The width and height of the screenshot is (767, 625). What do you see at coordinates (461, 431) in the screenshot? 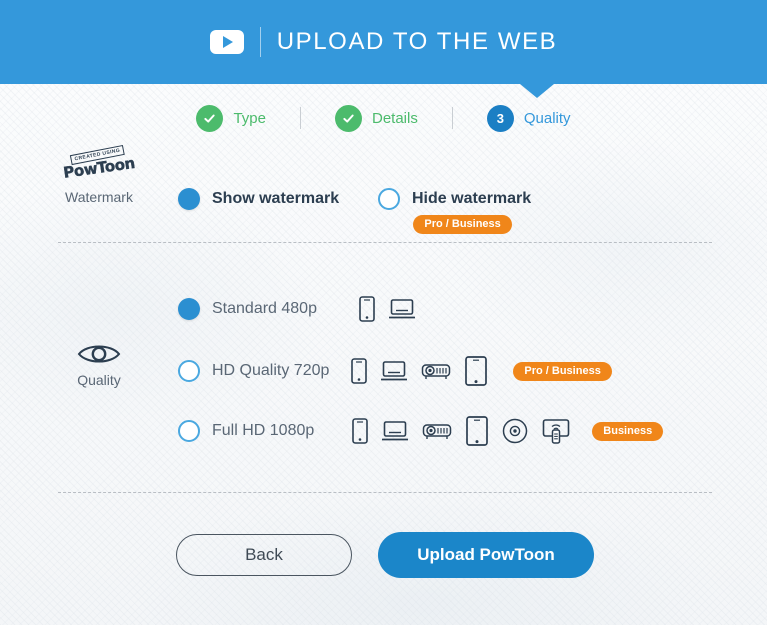
I see `device-icons-1080p` at bounding box center [461, 431].